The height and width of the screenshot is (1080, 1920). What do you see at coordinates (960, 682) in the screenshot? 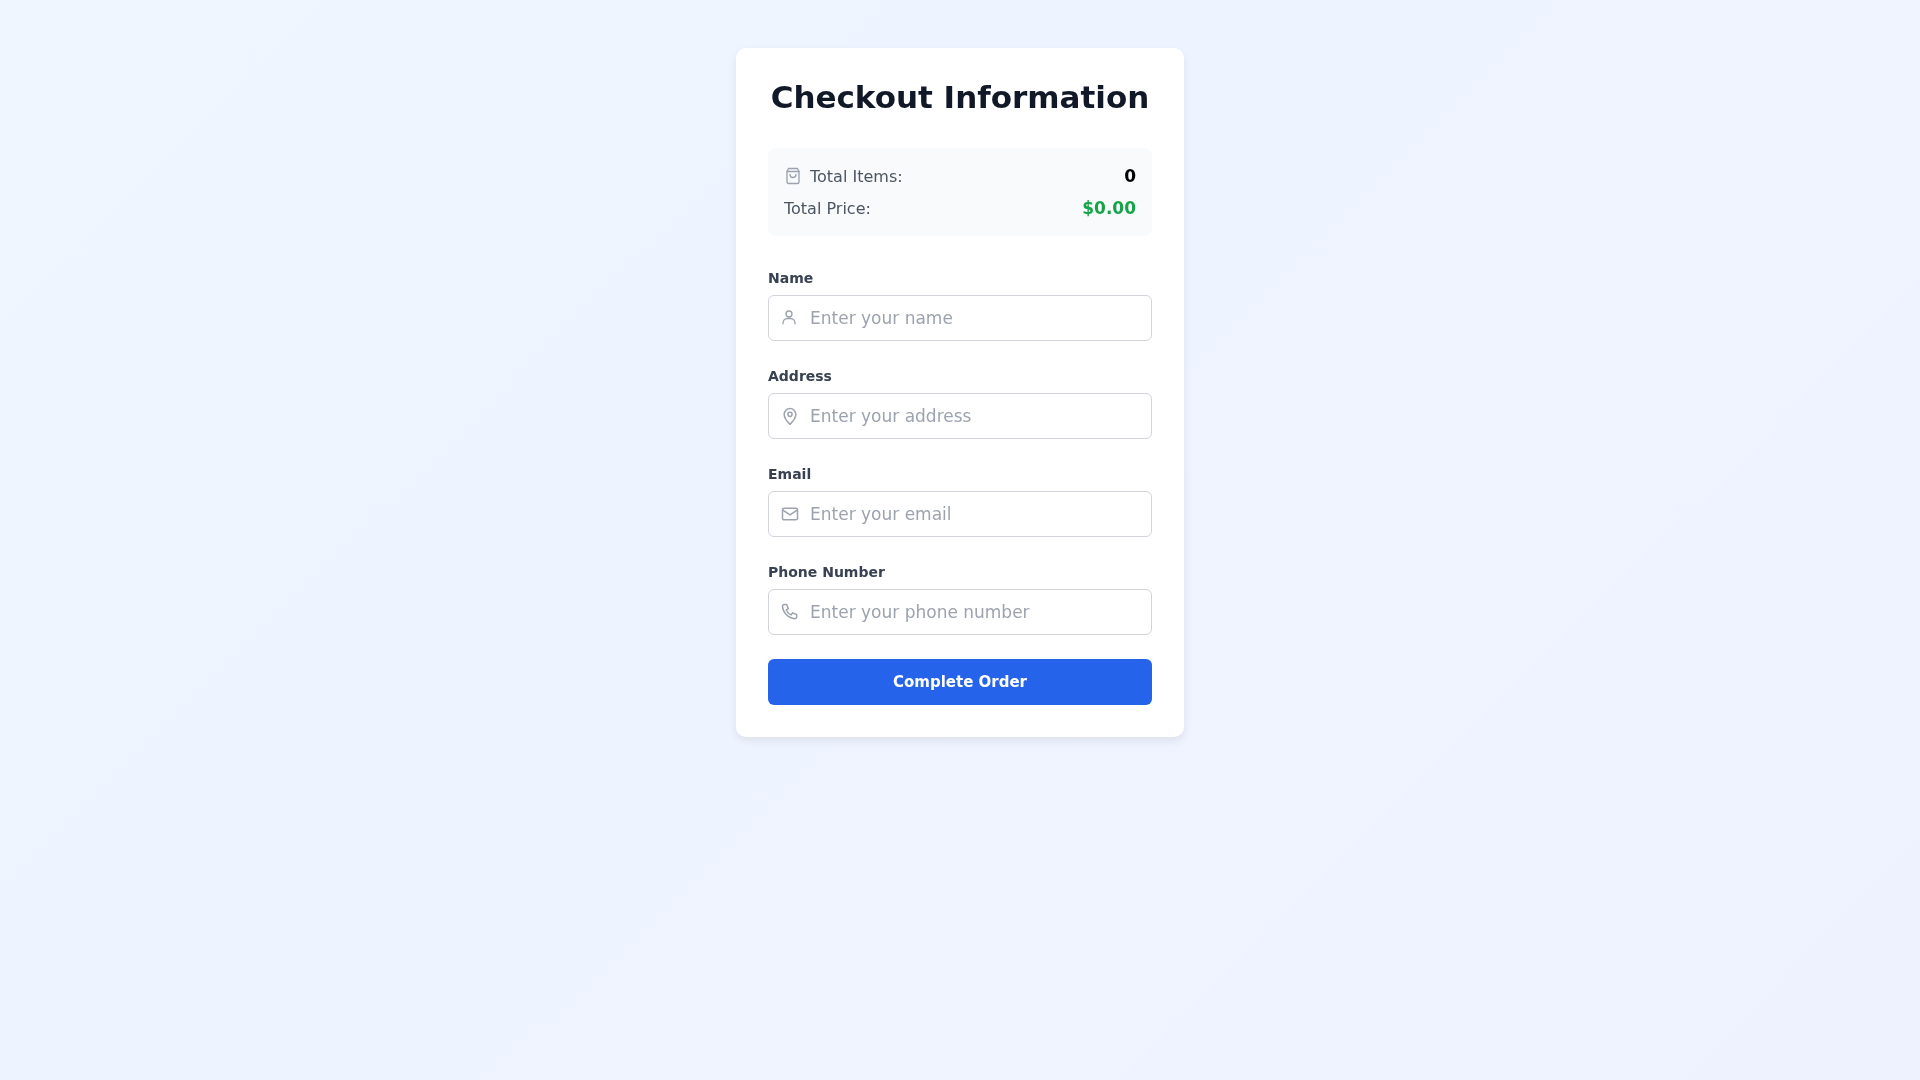
I see `complete-order-button: Complete Order` at bounding box center [960, 682].